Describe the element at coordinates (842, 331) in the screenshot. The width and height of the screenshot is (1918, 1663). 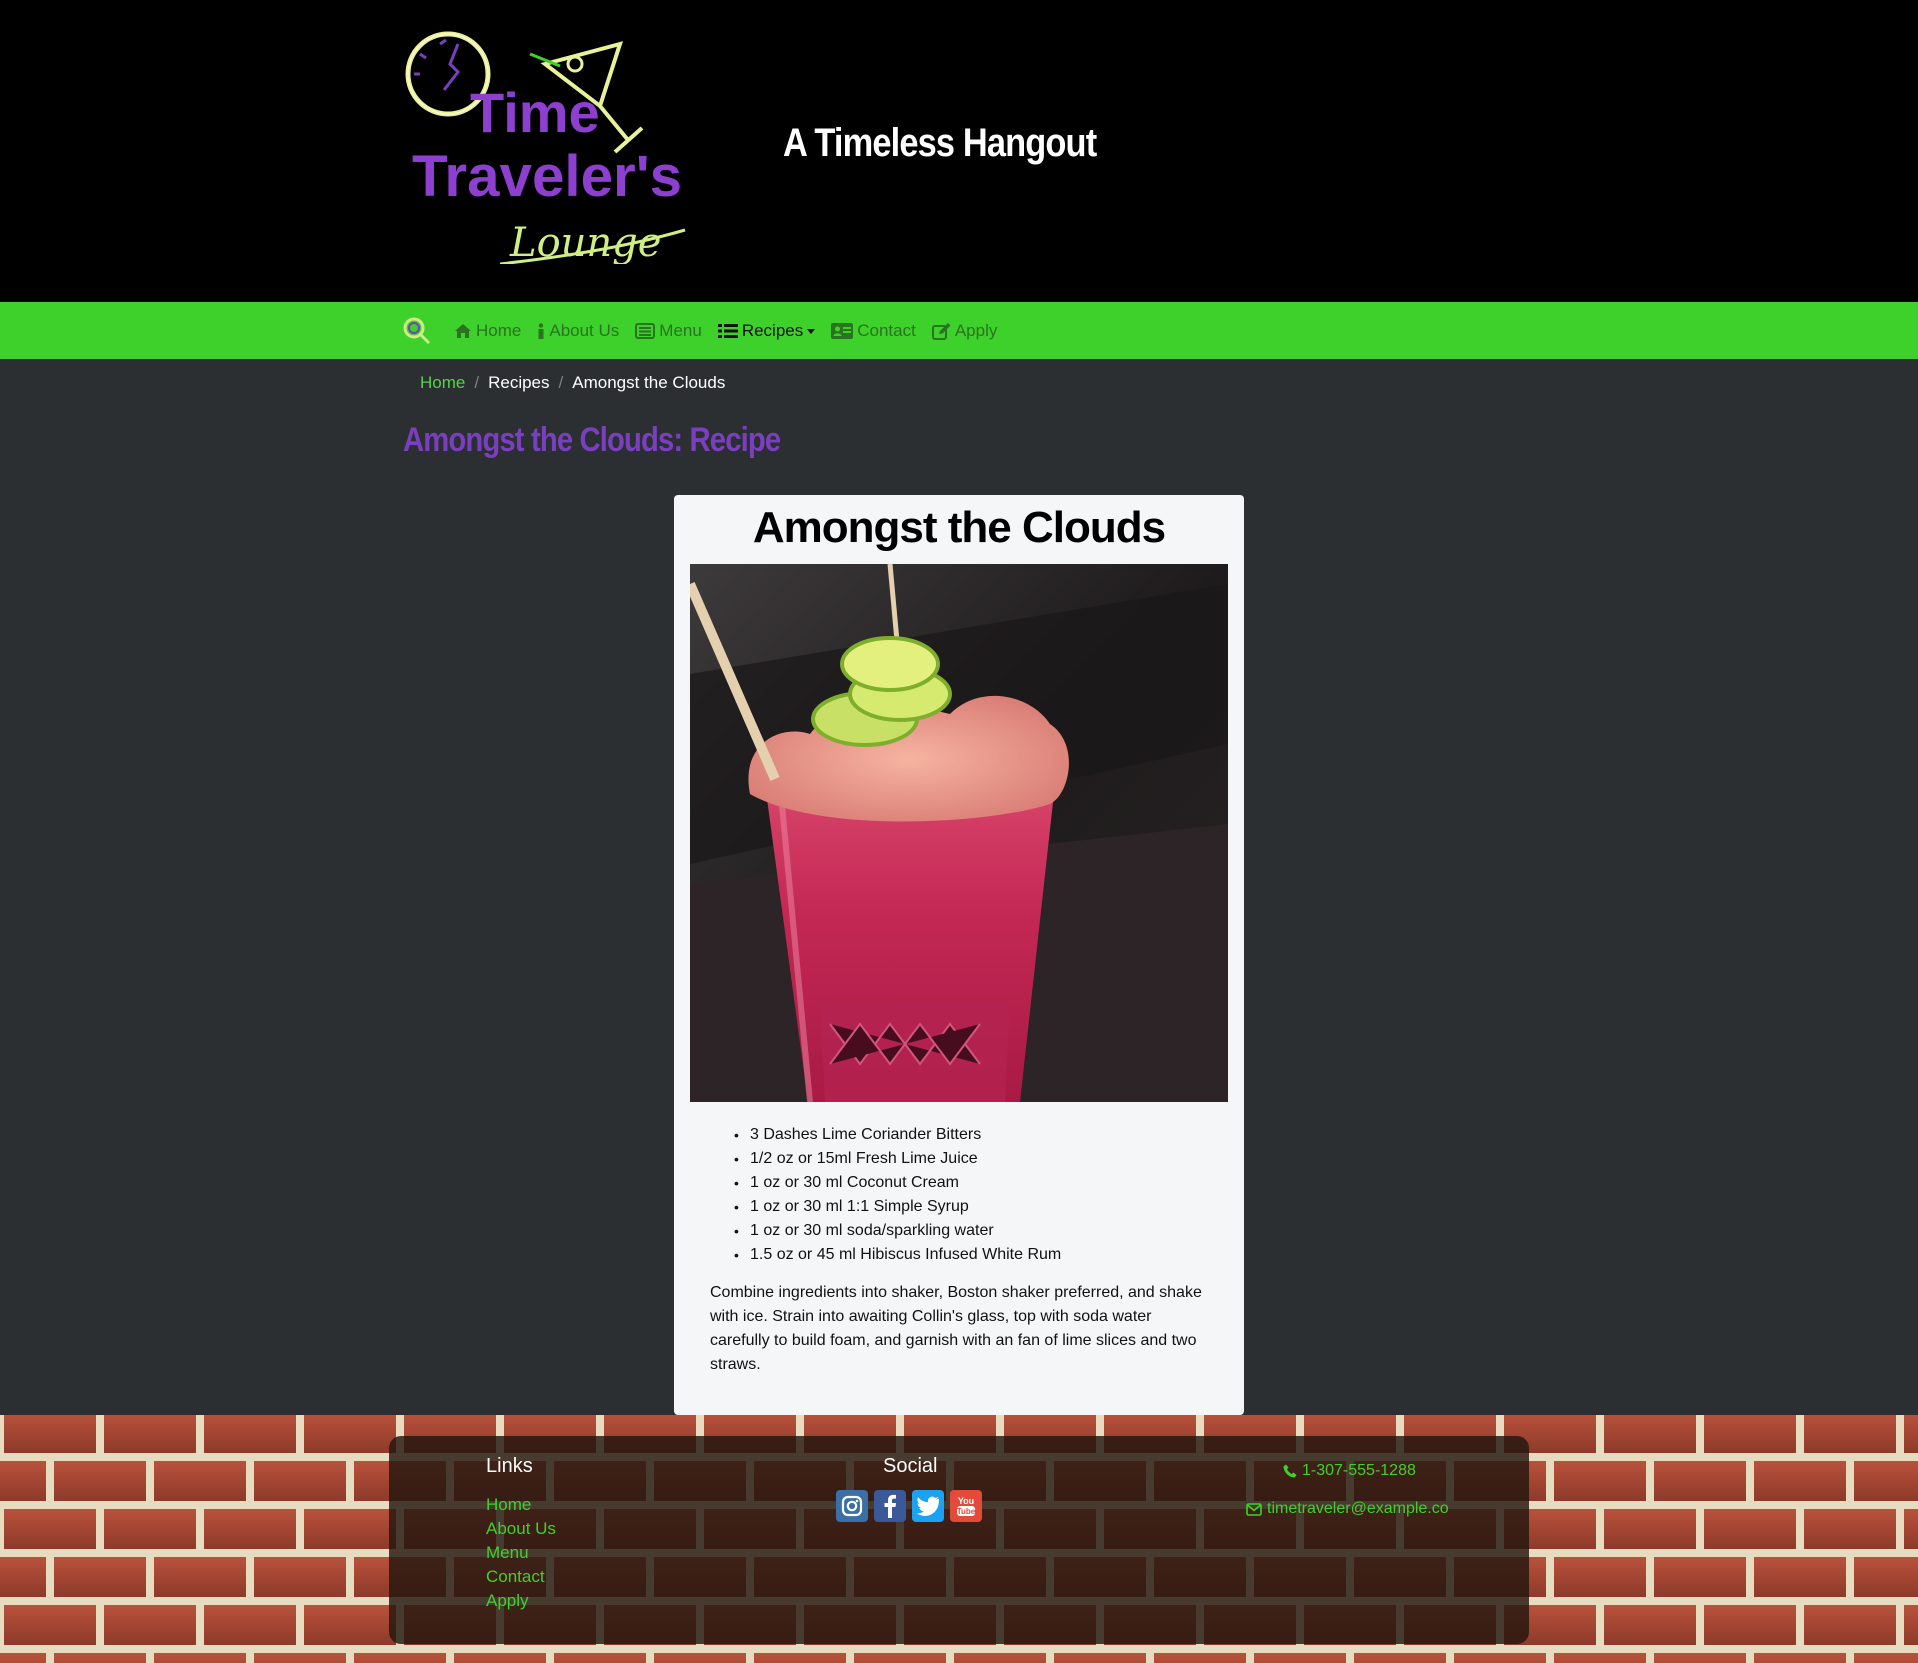
I see `address-card-icon` at that location.